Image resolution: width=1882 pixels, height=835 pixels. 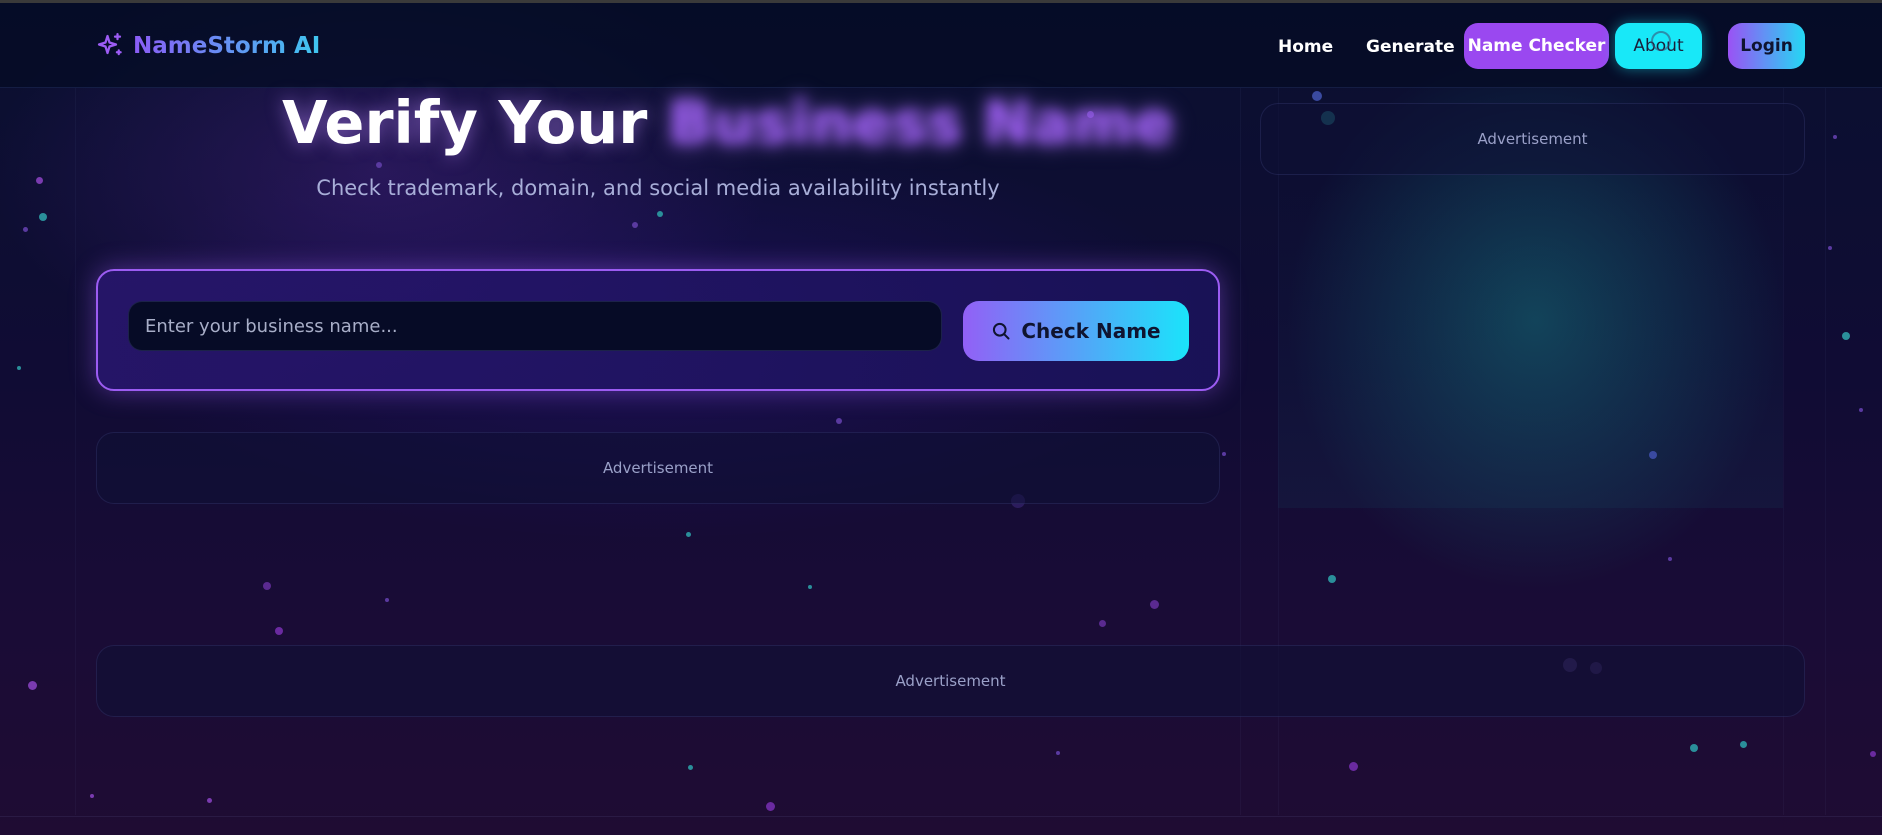 I want to click on page-title: Verify Your Business Name, so click(x=728, y=122).